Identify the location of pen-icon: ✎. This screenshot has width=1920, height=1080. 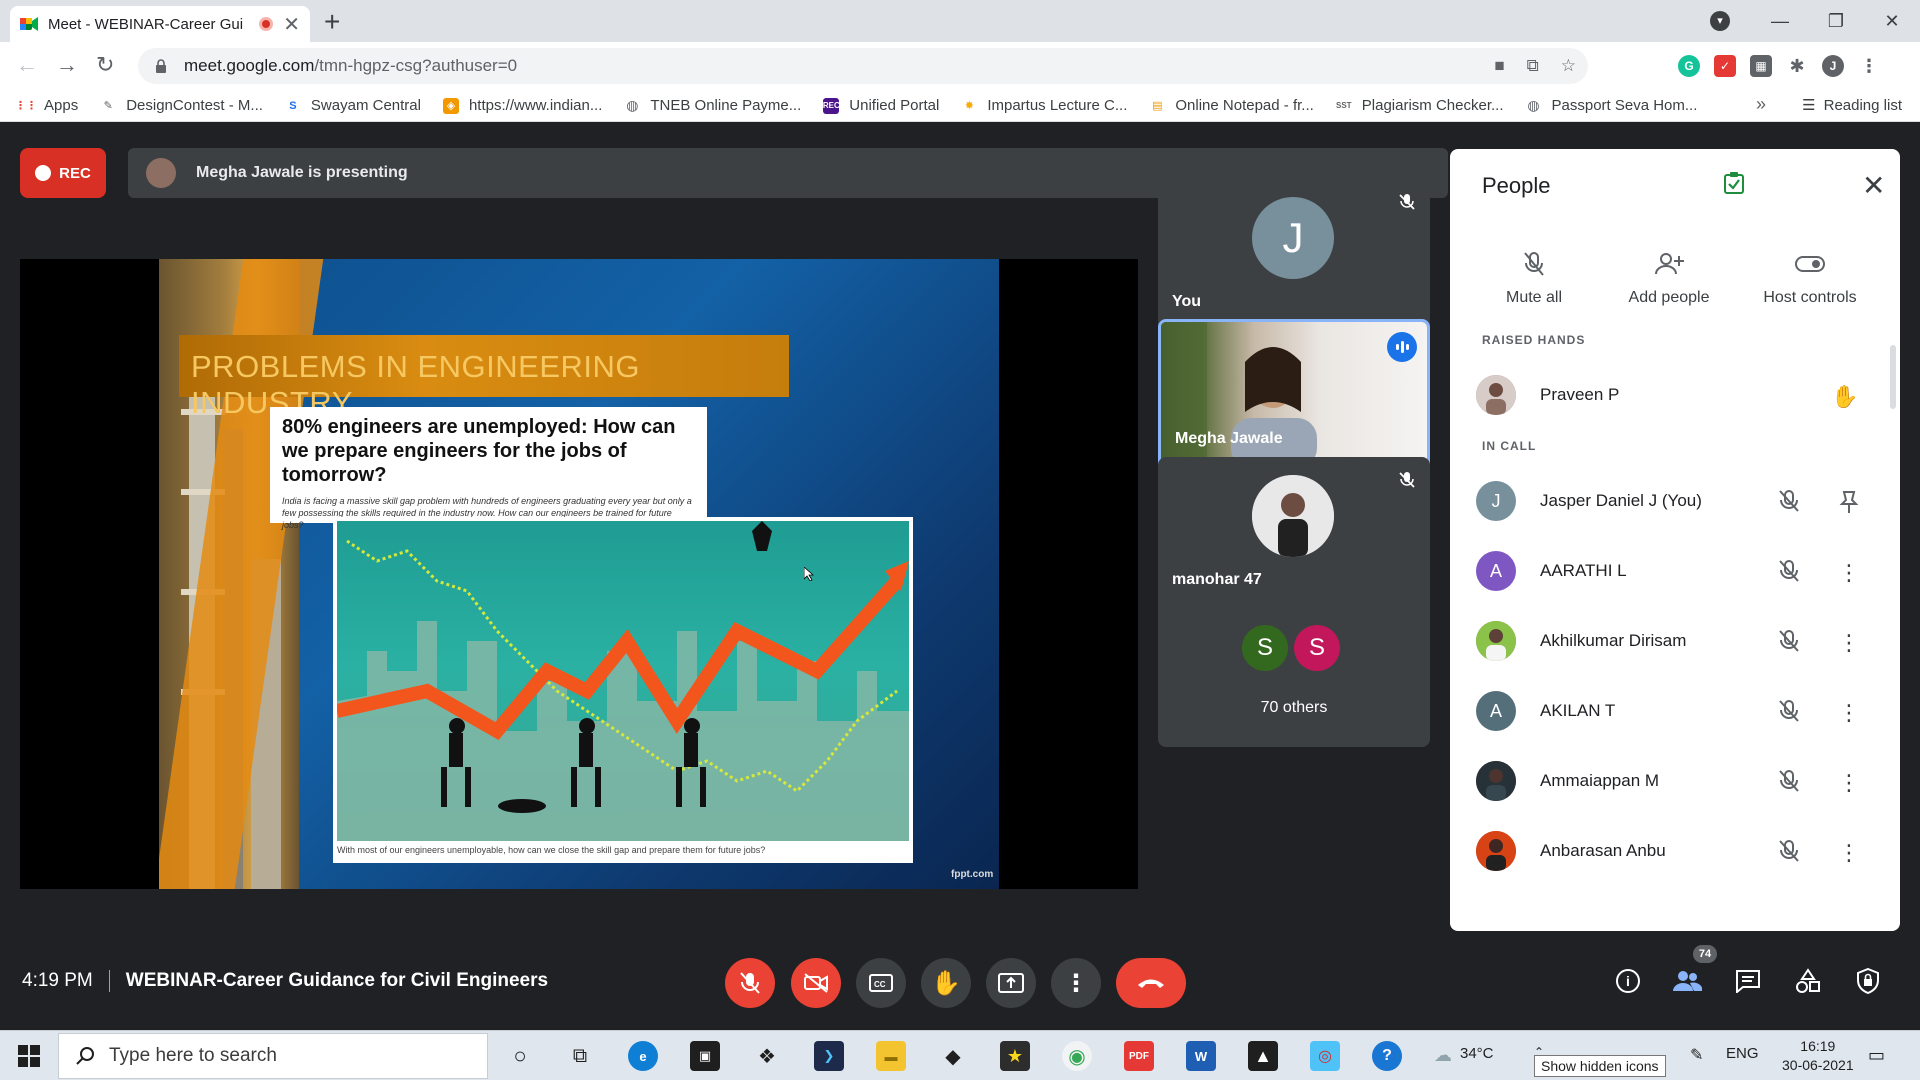
(1696, 1055).